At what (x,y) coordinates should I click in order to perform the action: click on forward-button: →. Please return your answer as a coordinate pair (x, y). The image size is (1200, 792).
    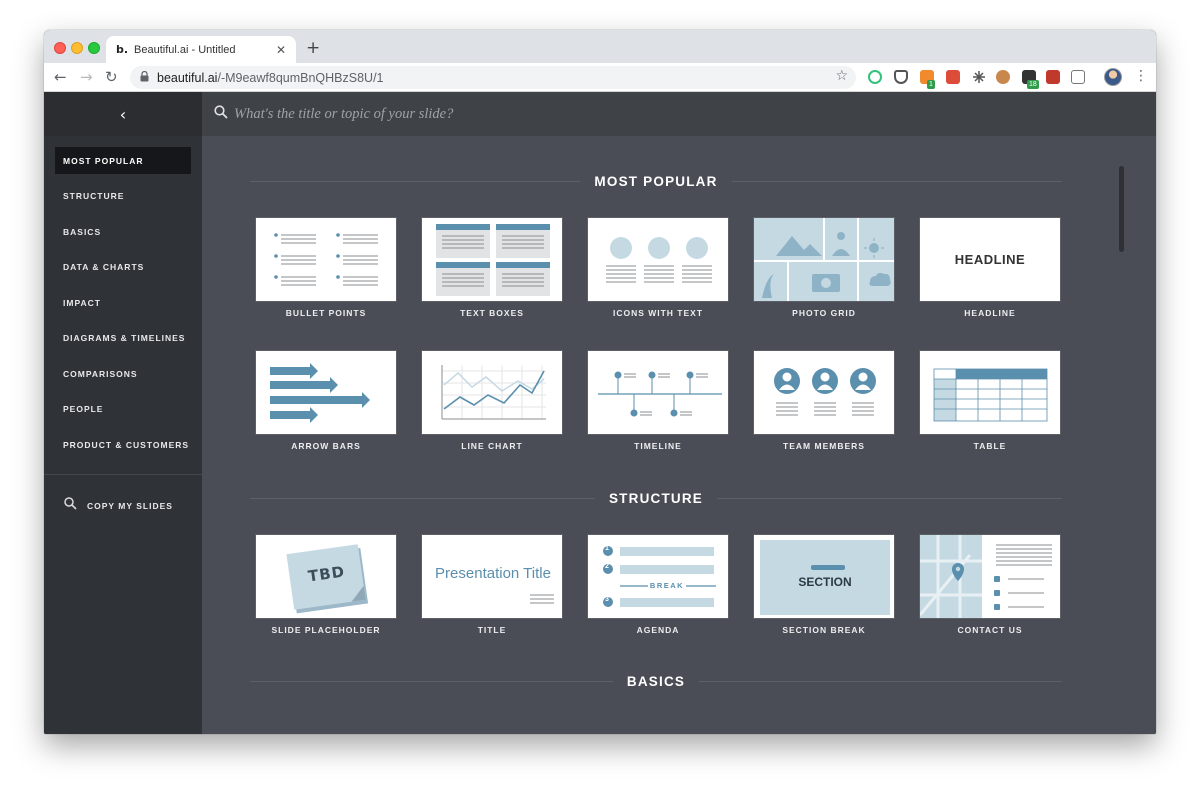
    Looking at the image, I should click on (86, 77).